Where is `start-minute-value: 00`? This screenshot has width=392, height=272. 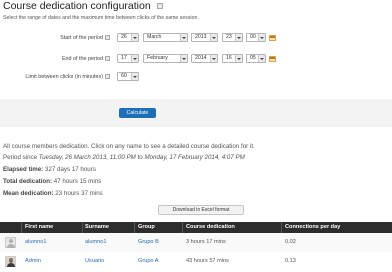 start-minute-value: 00 is located at coordinates (253, 37).